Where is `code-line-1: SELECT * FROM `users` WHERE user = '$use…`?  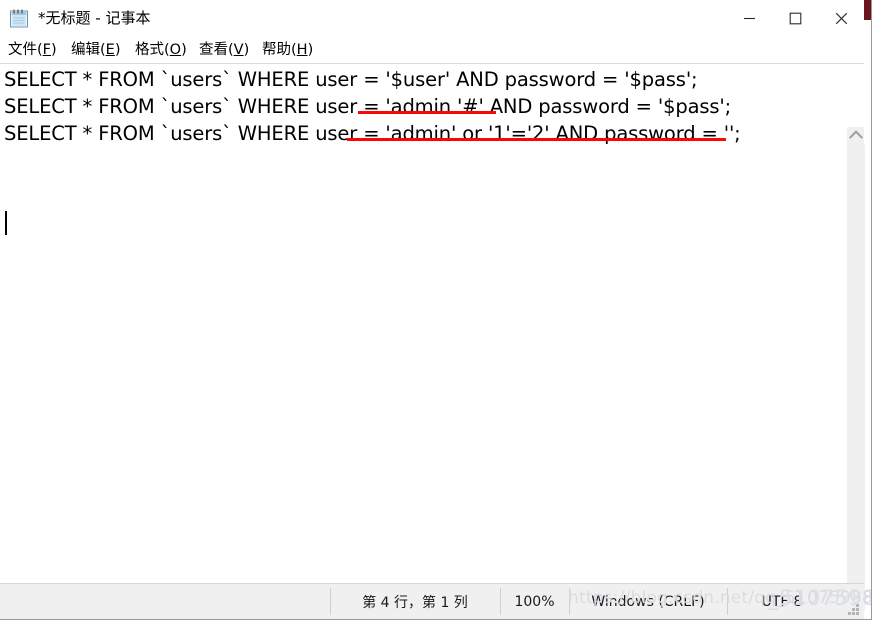 code-line-1: SELECT * FROM `users` WHERE user = '$use… is located at coordinates (351, 79).